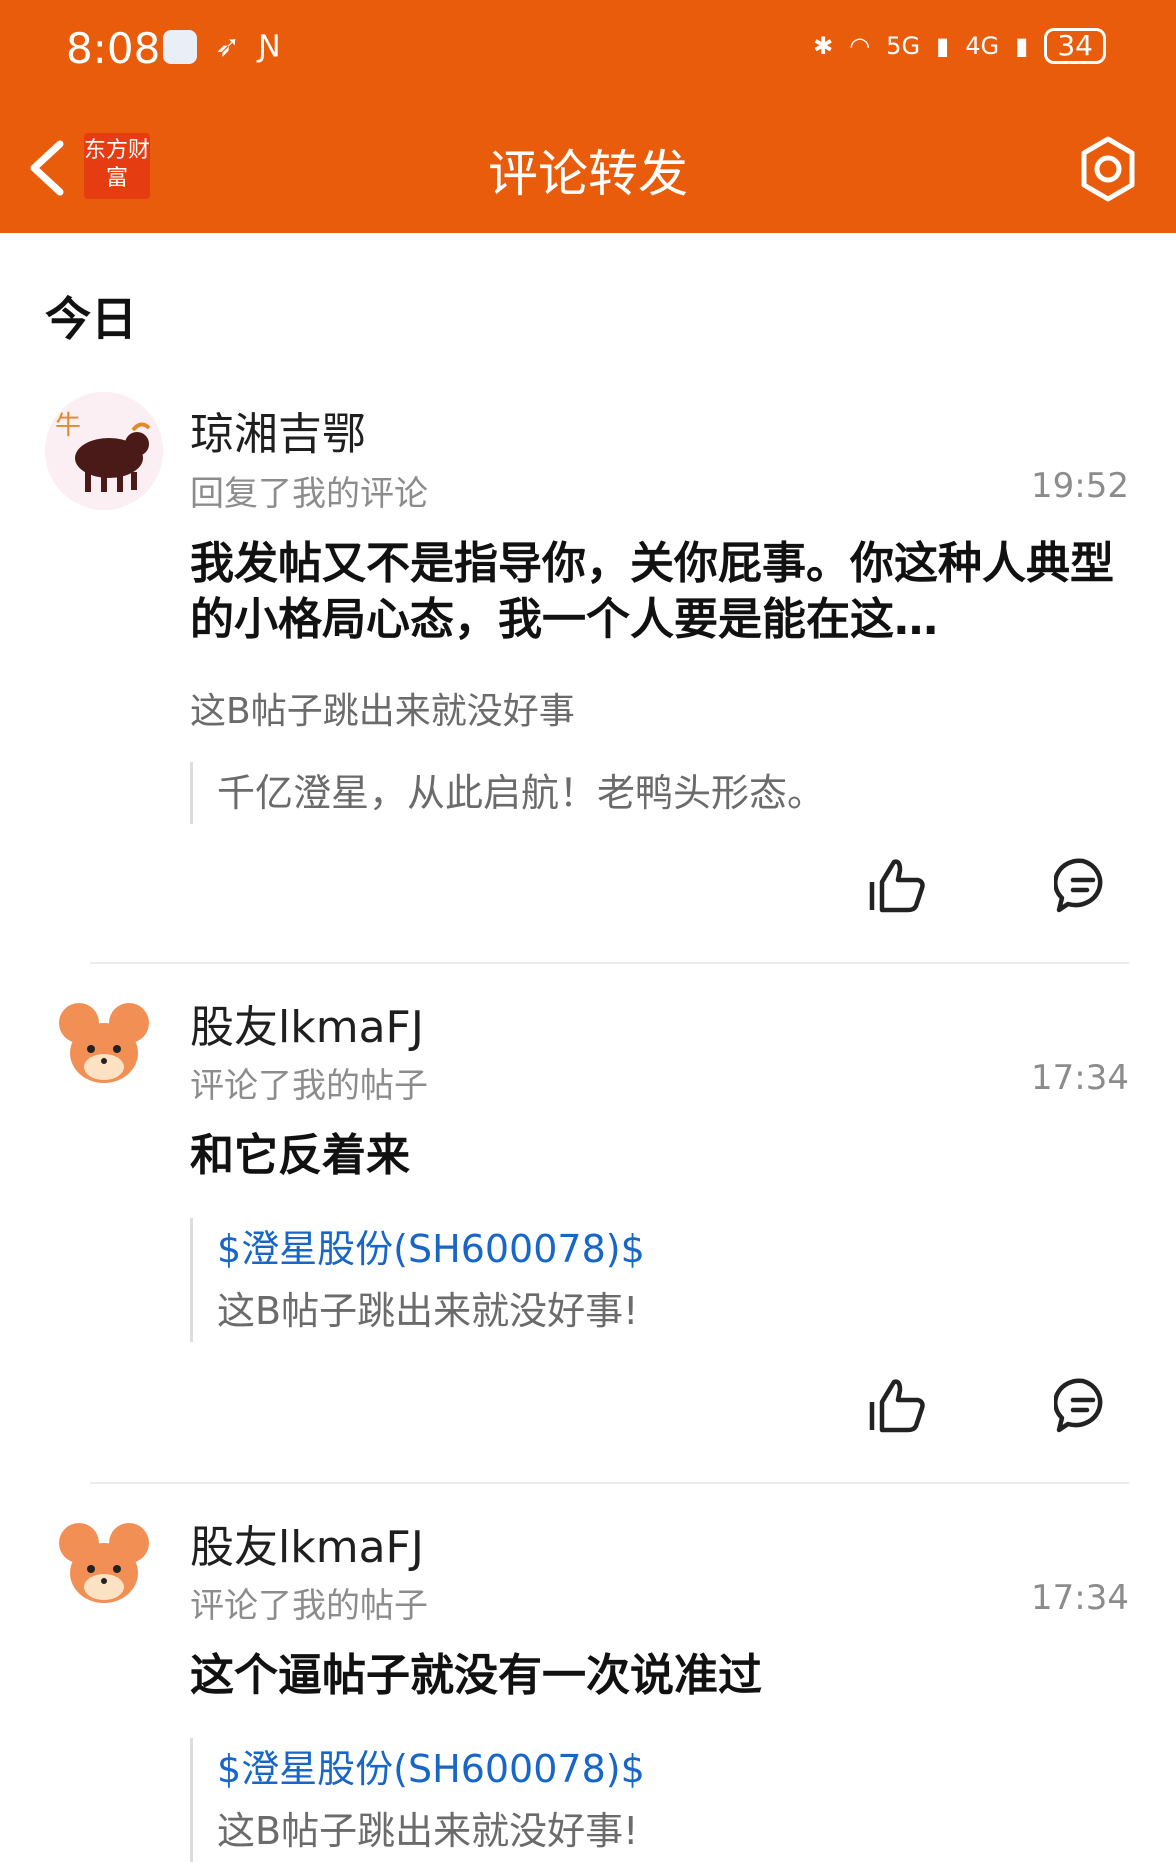 The height and width of the screenshot is (1862, 1176). What do you see at coordinates (1080, 486) in the screenshot?
I see `timestamp: 19:52` at bounding box center [1080, 486].